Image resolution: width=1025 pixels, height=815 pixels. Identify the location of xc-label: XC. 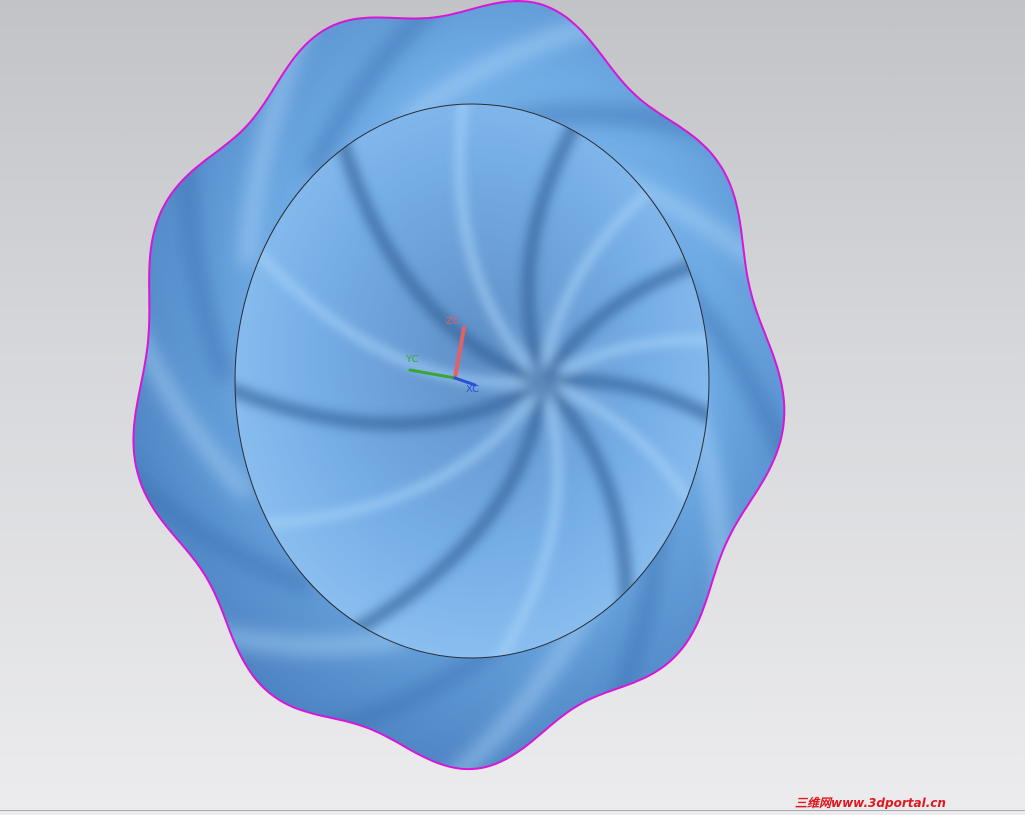
(472, 389).